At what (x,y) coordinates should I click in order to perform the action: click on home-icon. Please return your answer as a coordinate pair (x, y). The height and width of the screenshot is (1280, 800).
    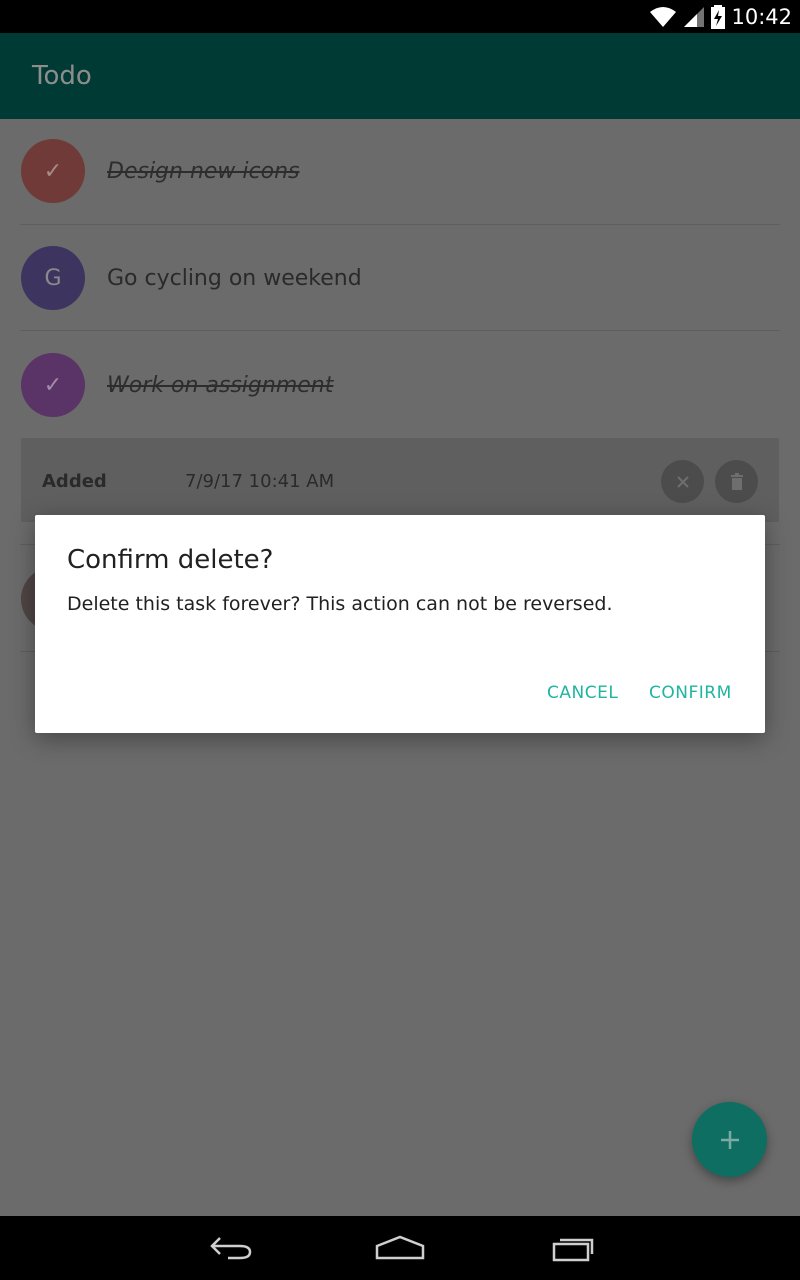
    Looking at the image, I should click on (400, 1247).